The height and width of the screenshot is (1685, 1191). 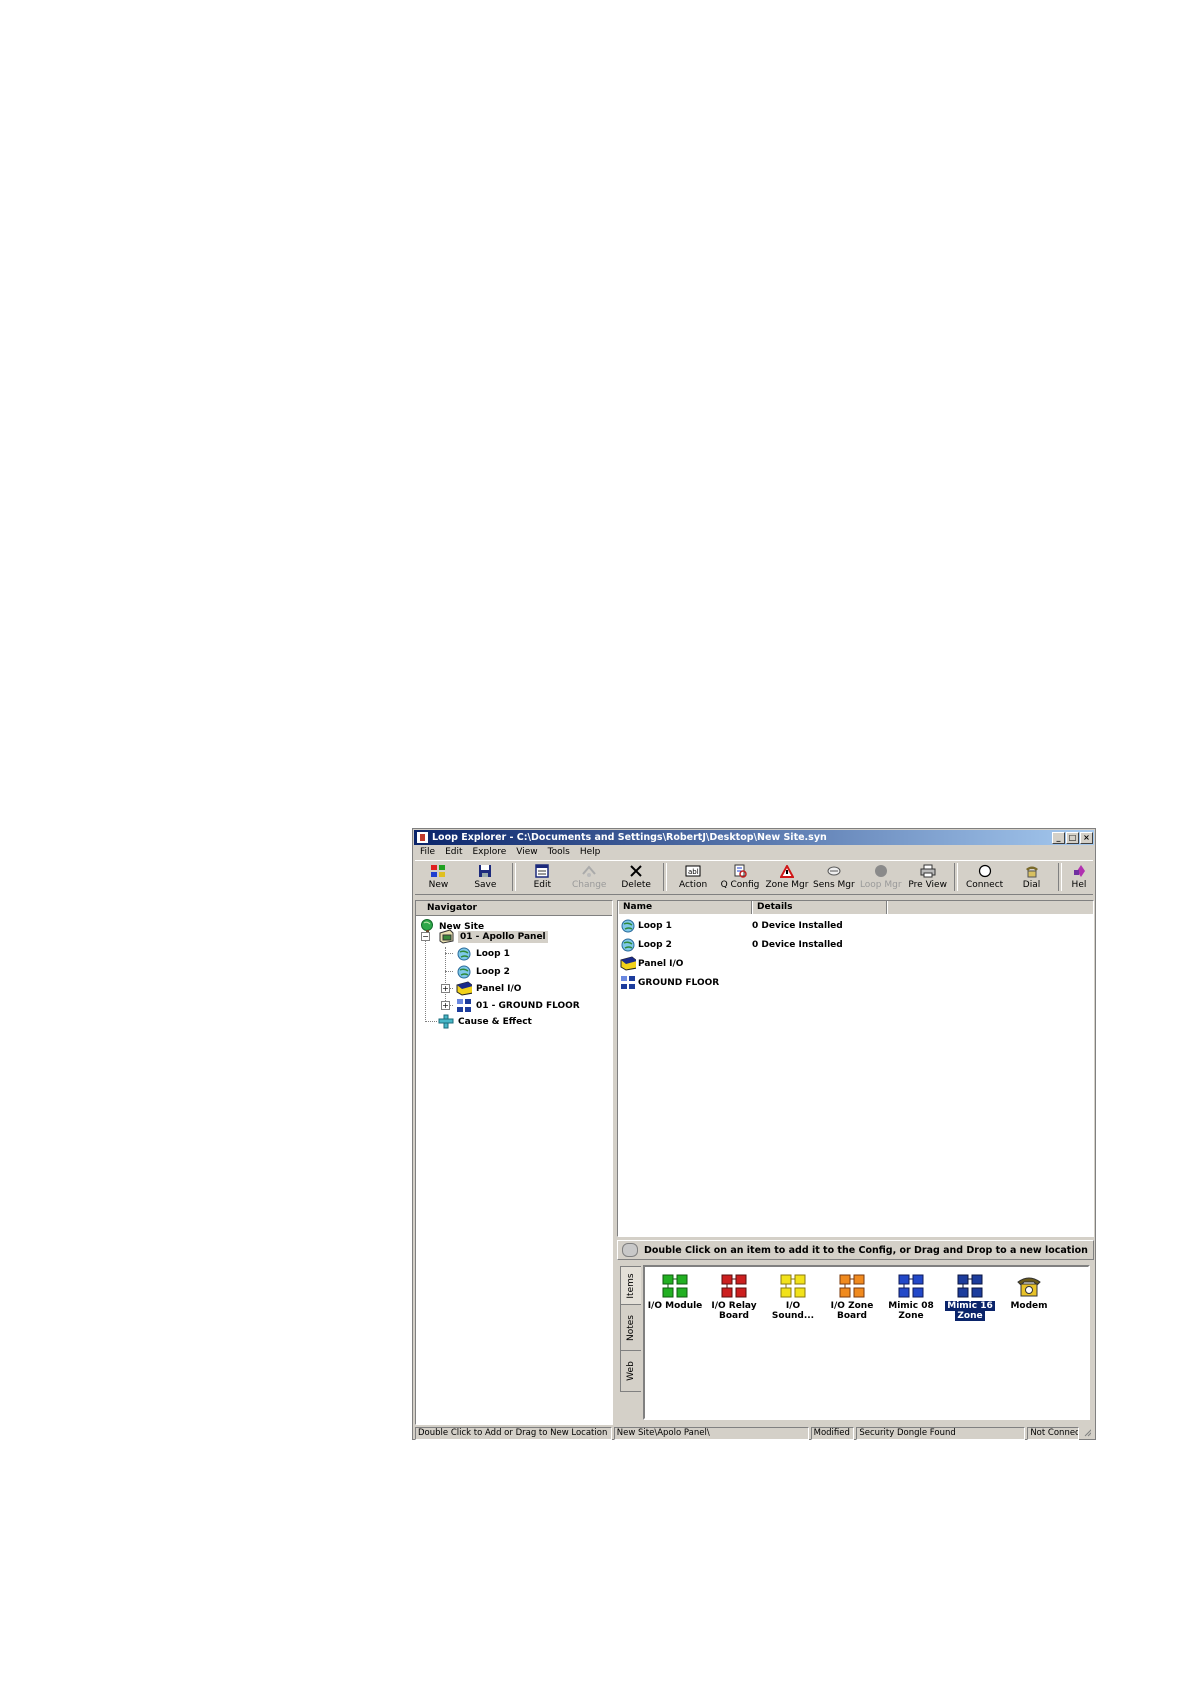 What do you see at coordinates (834, 871) in the screenshot?
I see `sensor-icon` at bounding box center [834, 871].